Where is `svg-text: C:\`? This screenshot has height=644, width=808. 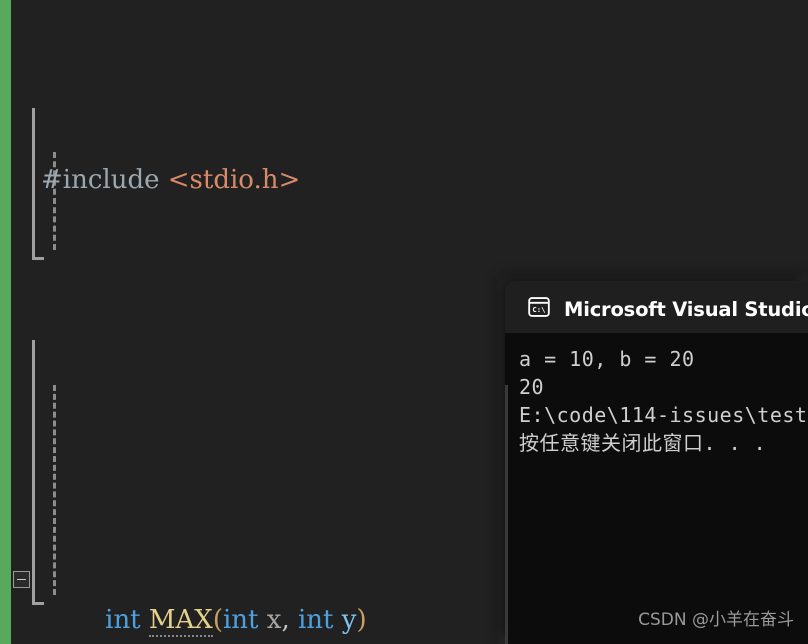 svg-text: C:\ is located at coordinates (538, 309).